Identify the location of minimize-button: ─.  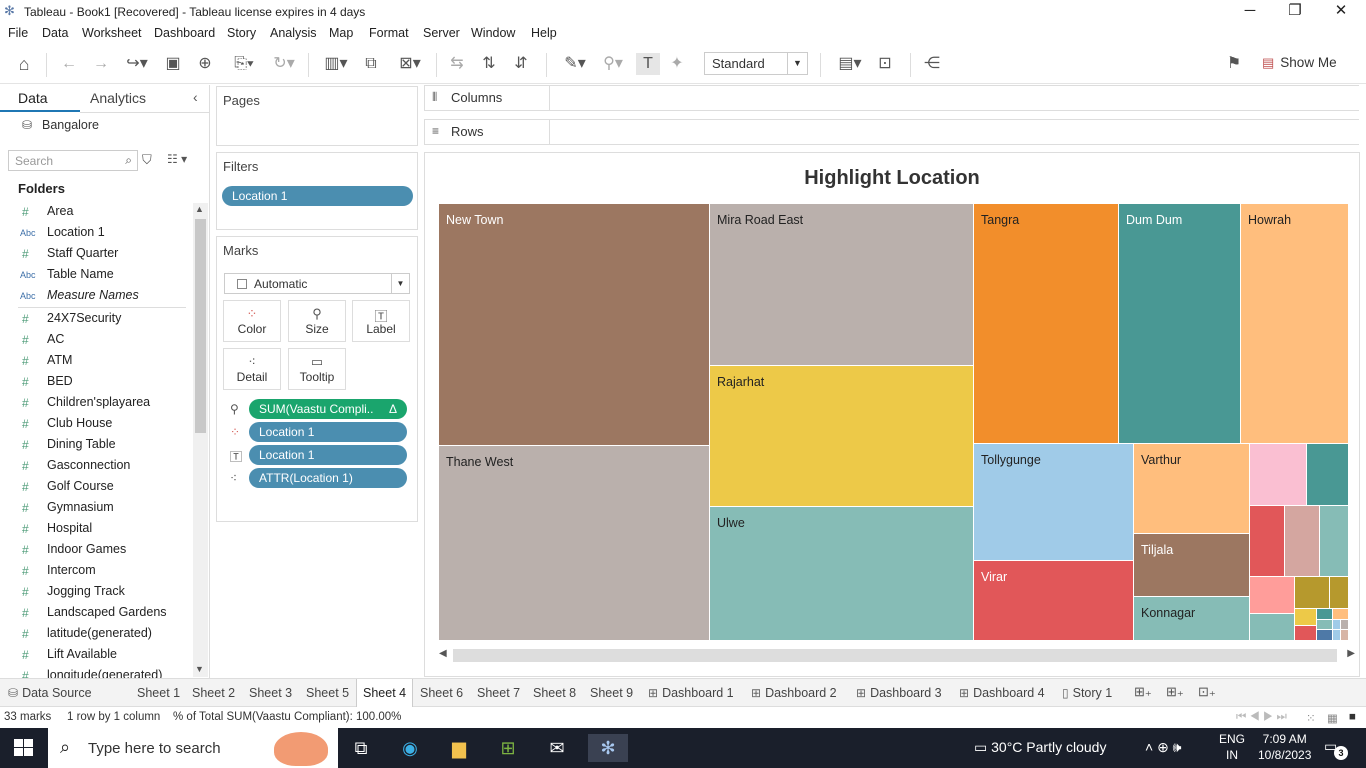
(1250, 12).